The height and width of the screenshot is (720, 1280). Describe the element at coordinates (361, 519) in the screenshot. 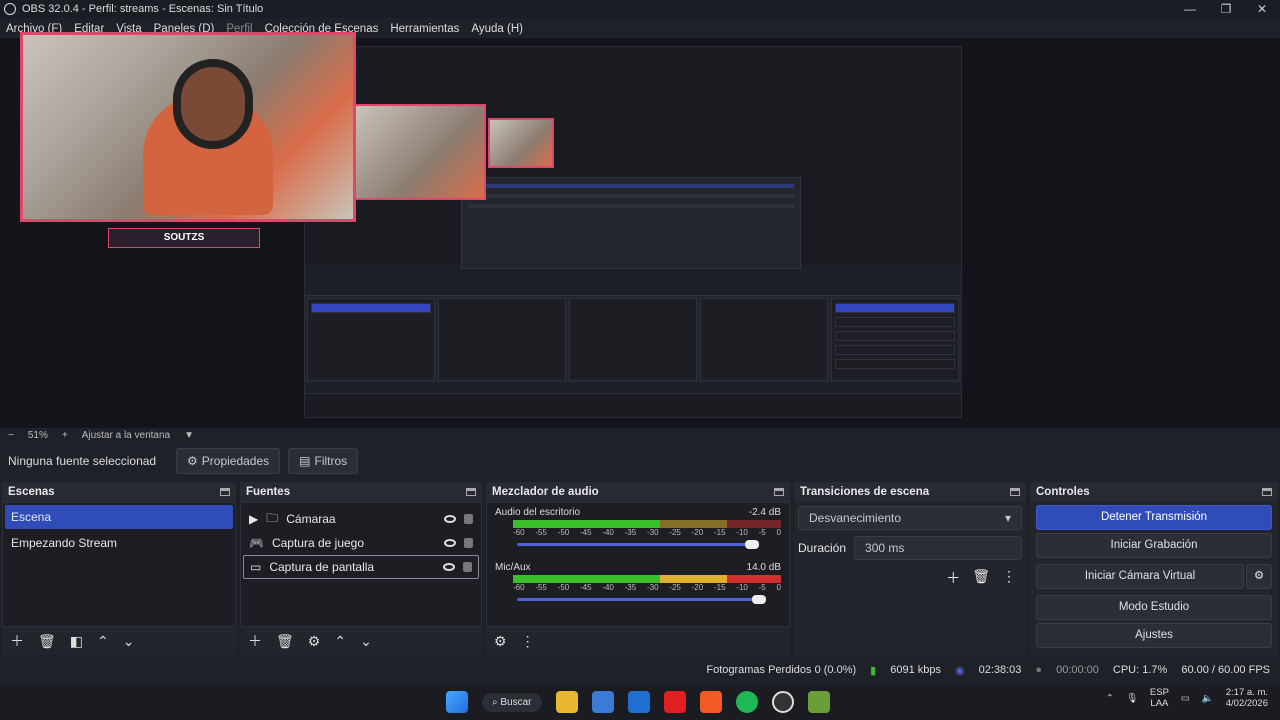

I see `source-item: ▶ 🗀 Cámaraa` at that location.